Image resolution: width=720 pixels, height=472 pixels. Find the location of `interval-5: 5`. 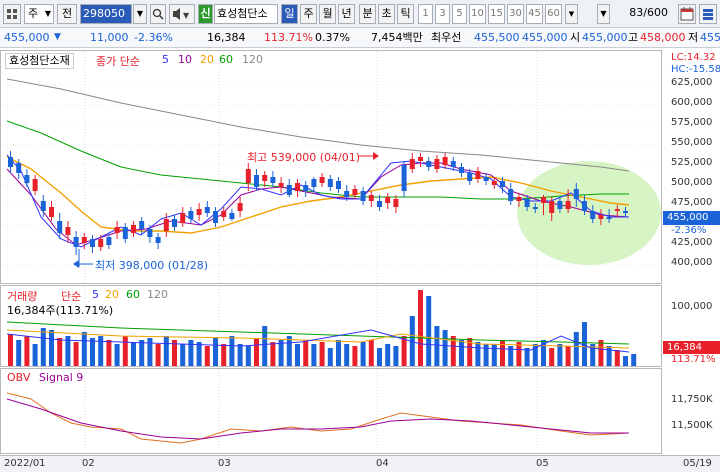

interval-5: 5 is located at coordinates (459, 14).